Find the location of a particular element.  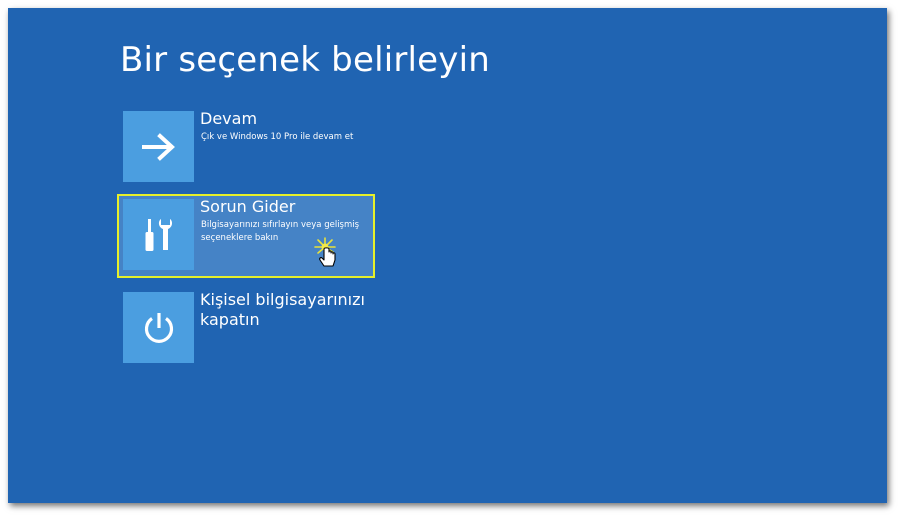

power-icon is located at coordinates (158, 327).